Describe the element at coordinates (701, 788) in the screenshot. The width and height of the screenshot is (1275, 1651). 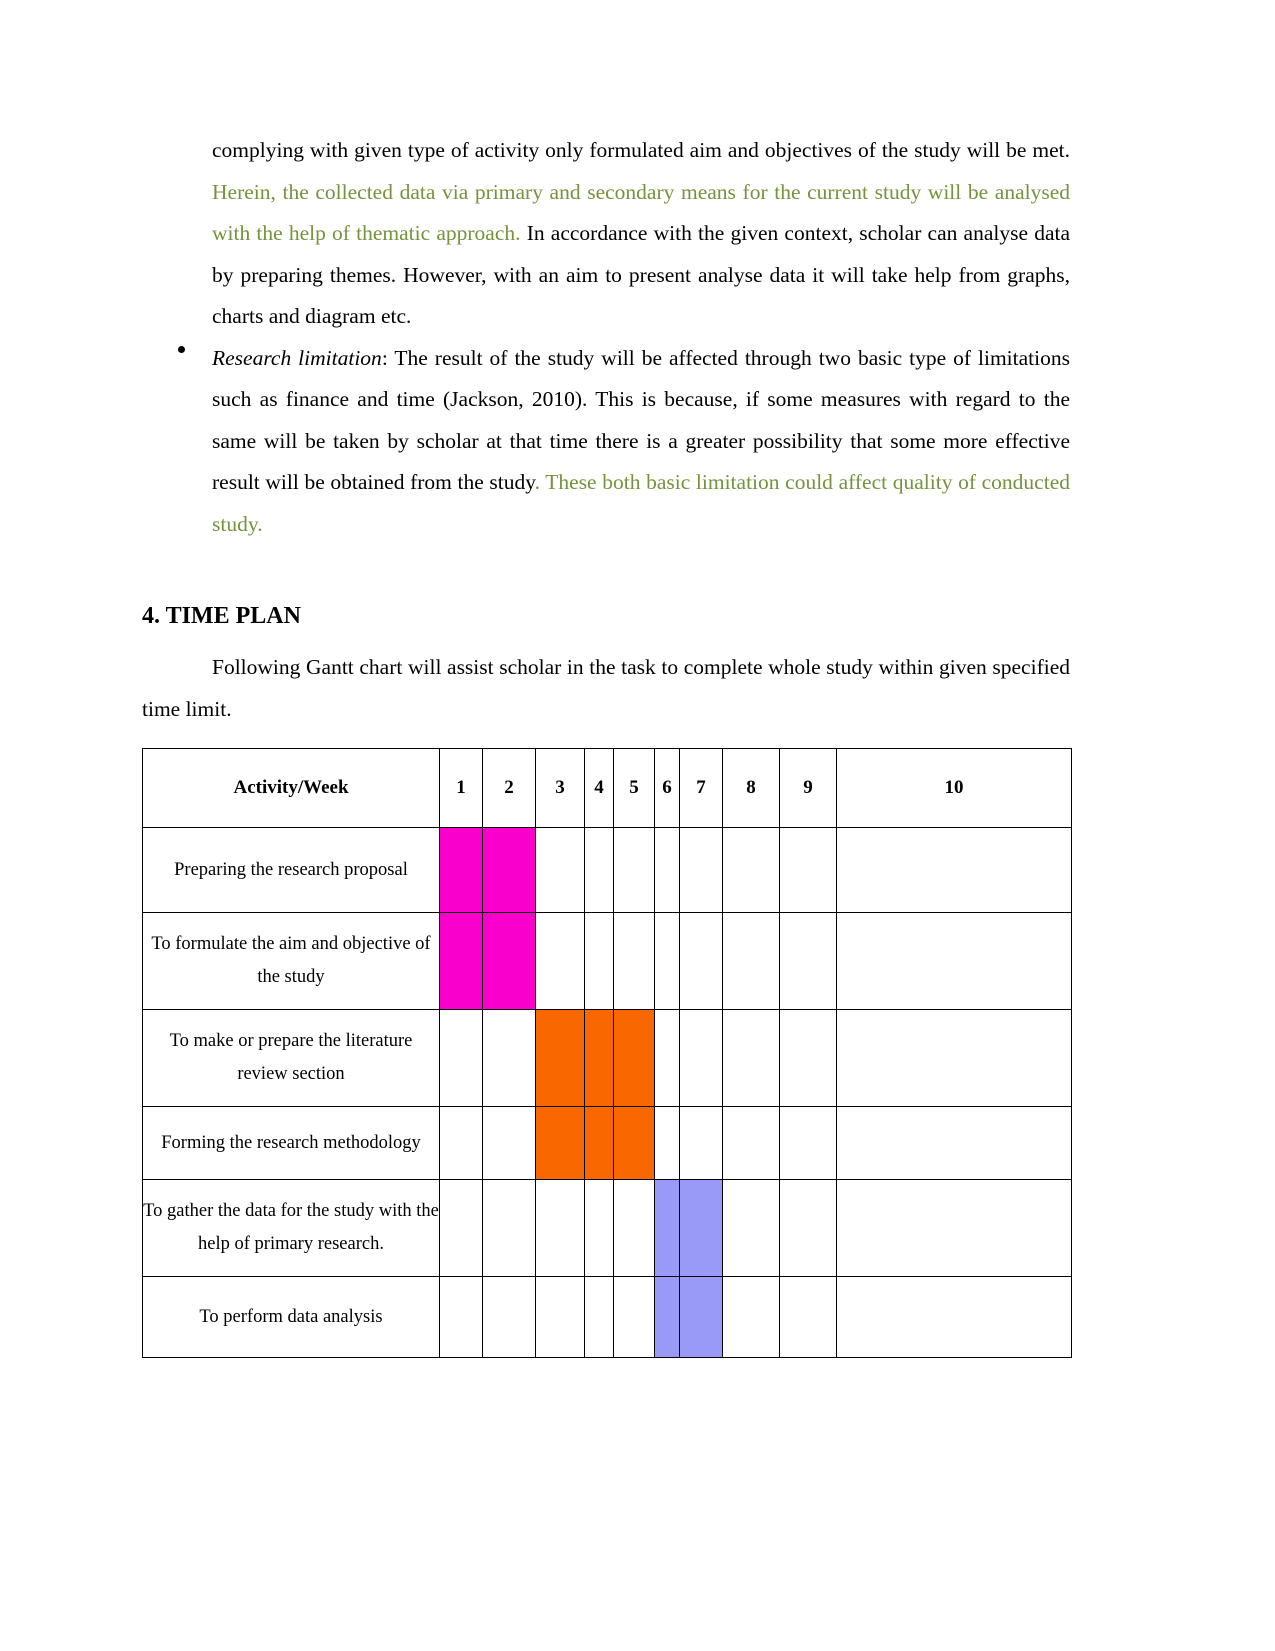
I see `column-header-week-7: 7` at that location.